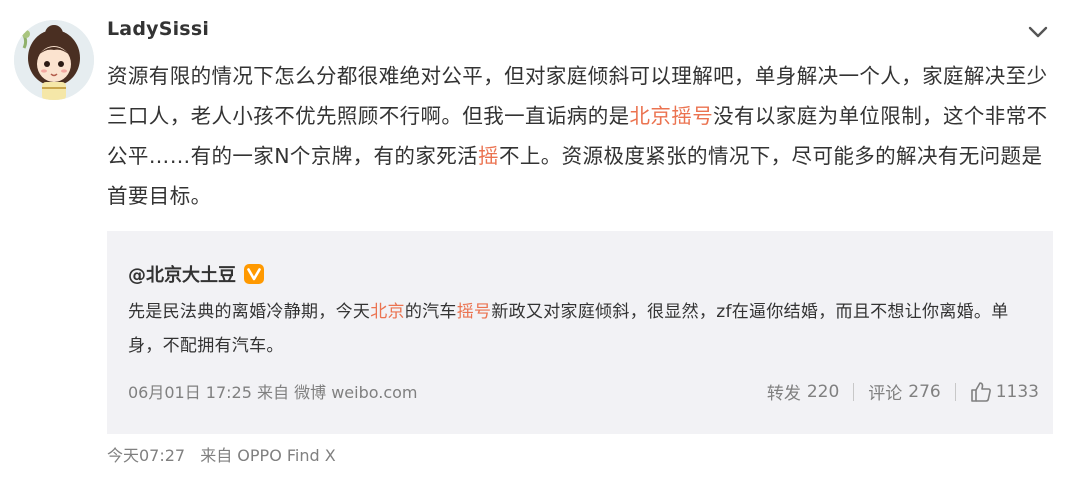  I want to click on avatar, so click(54, 60).